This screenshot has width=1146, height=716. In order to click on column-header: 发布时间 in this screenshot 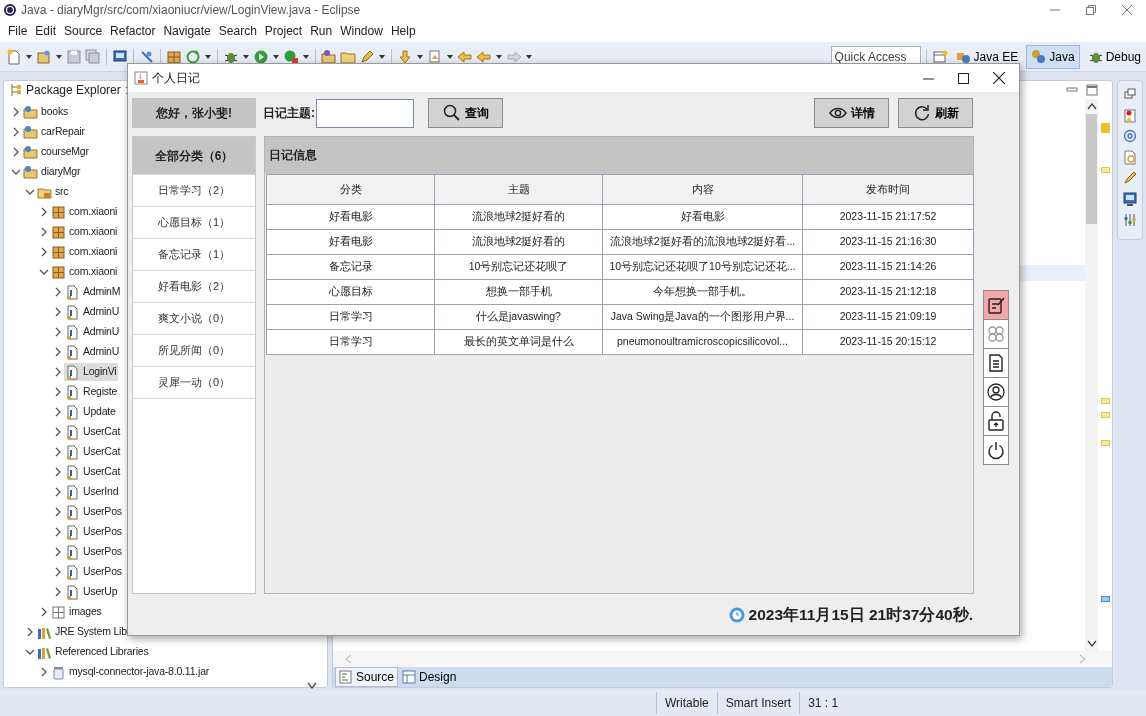, I will do `click(888, 189)`.